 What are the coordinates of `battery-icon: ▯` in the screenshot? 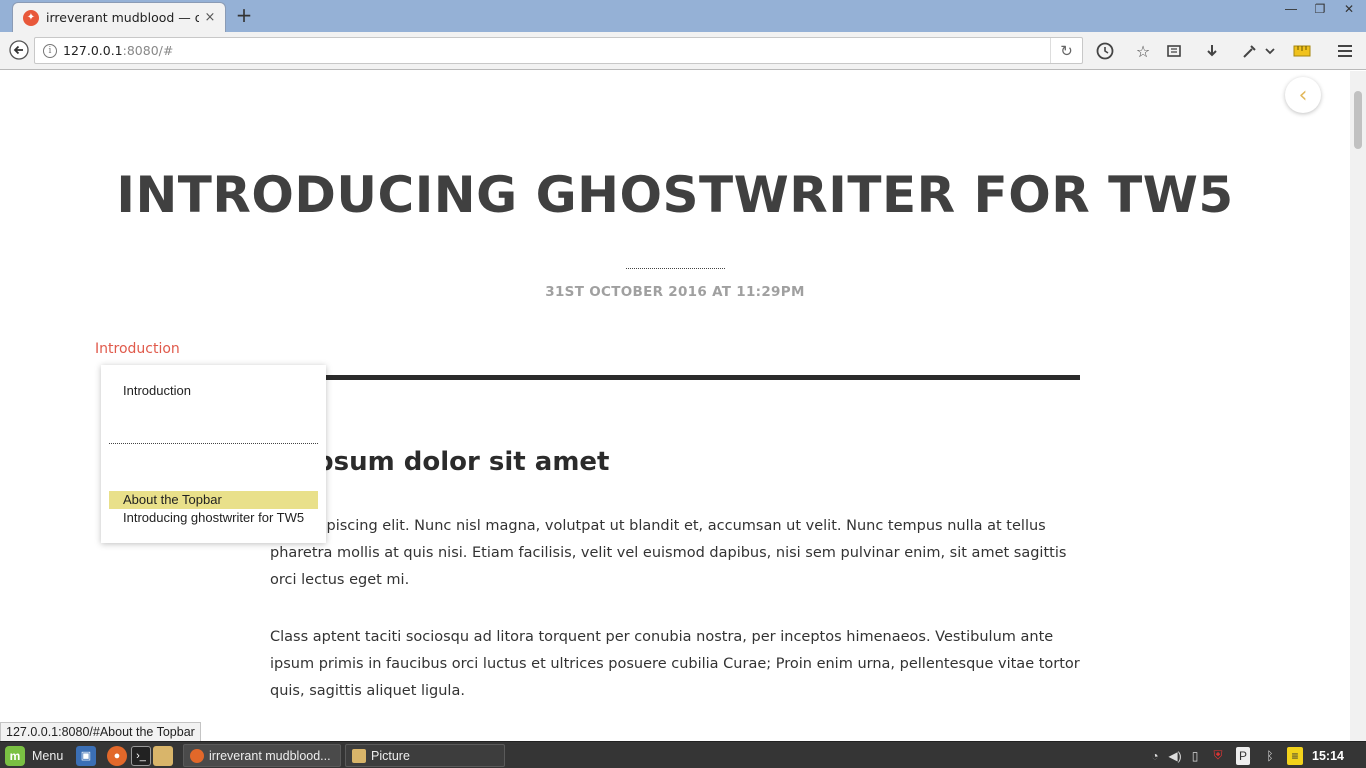 It's located at (1195, 755).